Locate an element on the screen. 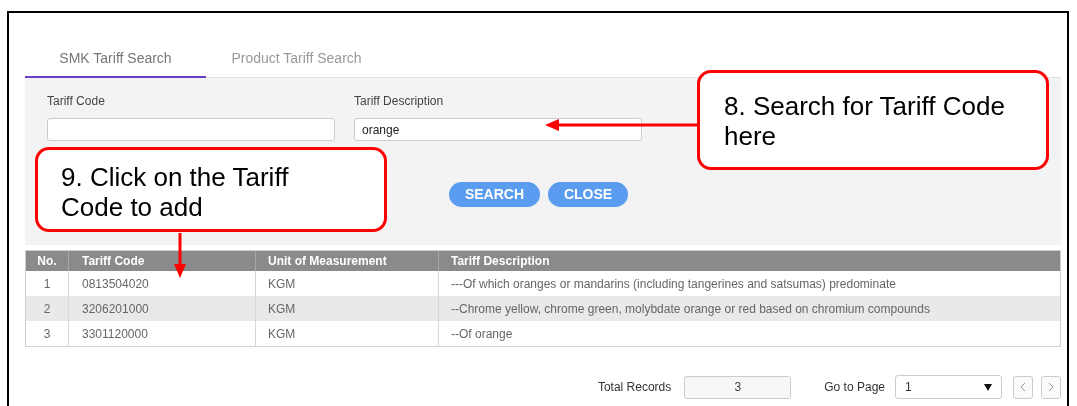  table-cell-text: --Chrome yellow, chrome green, molybdate orange or red based on chromium compounds is located at coordinates (690, 309).